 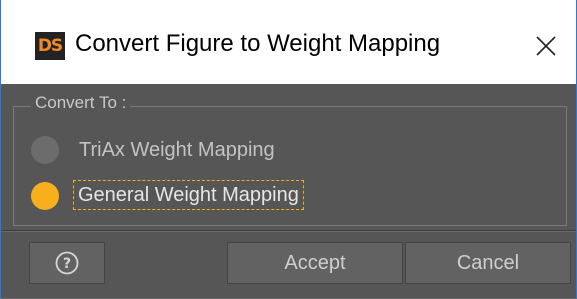 I want to click on general-weight-mapping-label: General Weight Mapping, so click(x=188, y=195).